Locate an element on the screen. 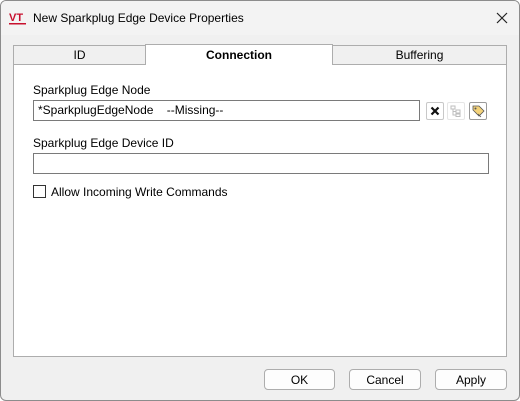 The height and width of the screenshot is (401, 520). clear-button is located at coordinates (435, 111).